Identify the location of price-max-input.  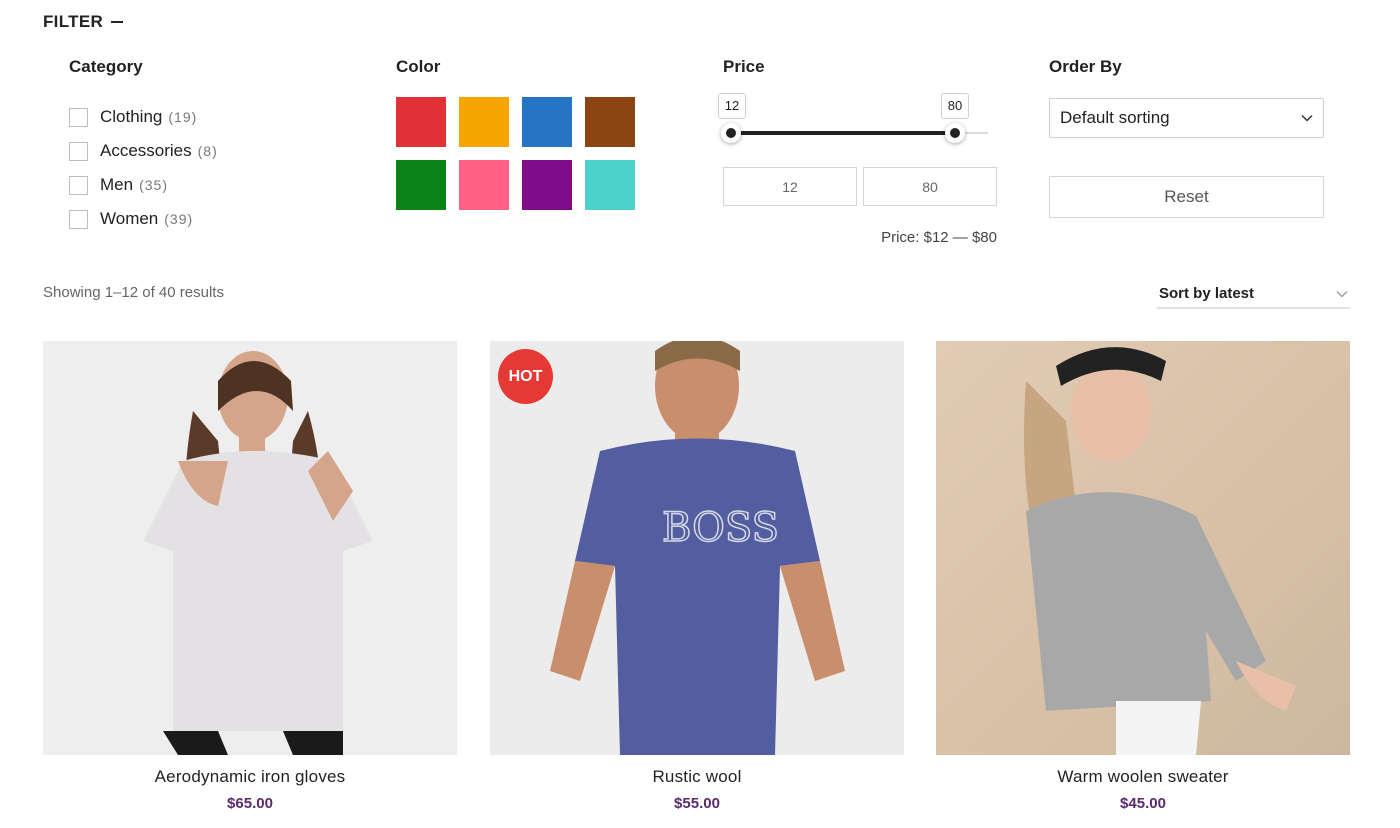
(930, 186).